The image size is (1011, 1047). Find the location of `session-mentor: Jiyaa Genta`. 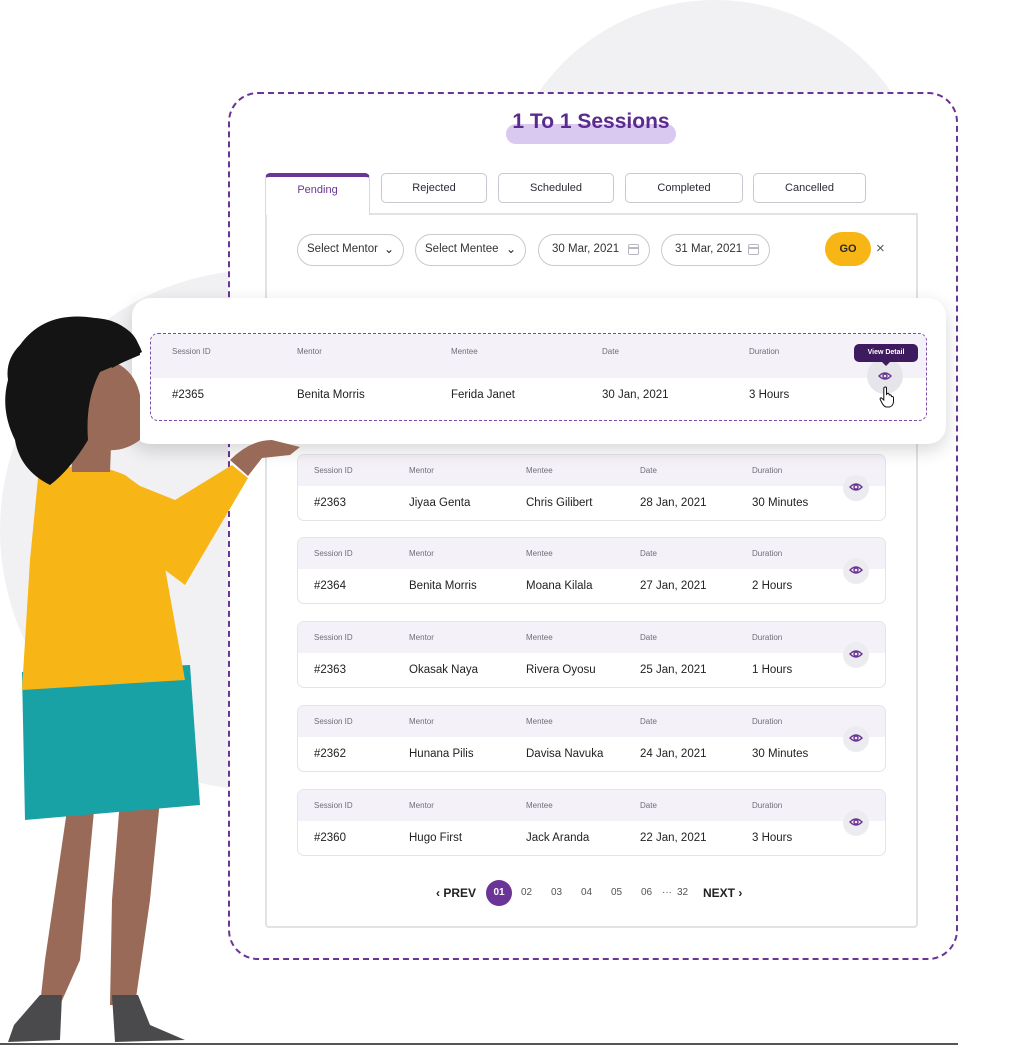

session-mentor: Jiyaa Genta is located at coordinates (440, 503).